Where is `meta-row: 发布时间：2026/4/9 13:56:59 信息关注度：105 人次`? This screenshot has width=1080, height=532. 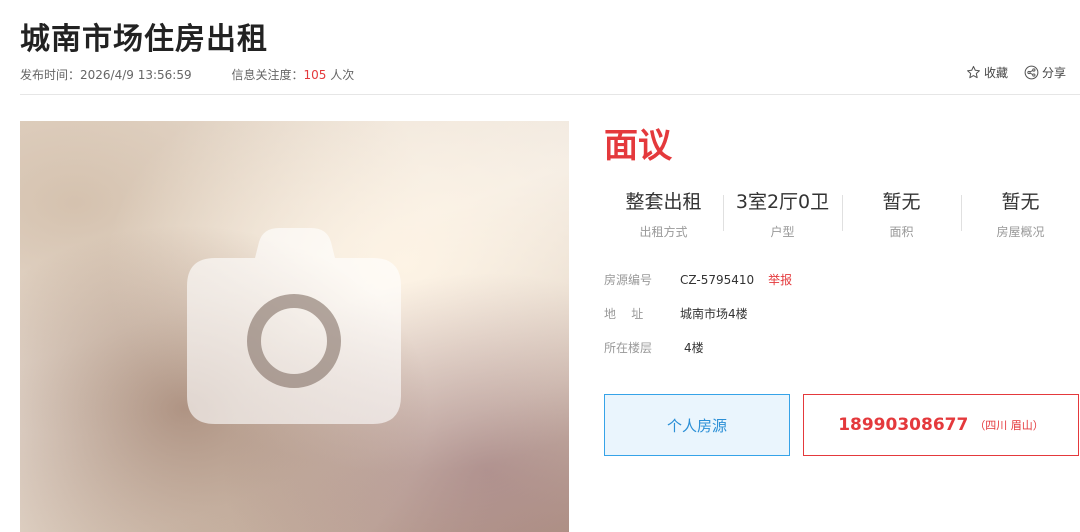
meta-row: 发布时间：2026/4/9 13:56:59 信息关注度：105 人次 is located at coordinates (187, 74).